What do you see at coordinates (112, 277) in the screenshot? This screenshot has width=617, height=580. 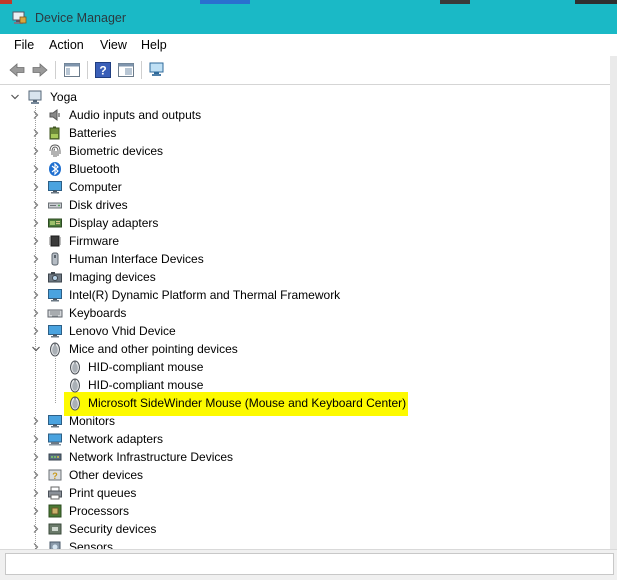 I see `tree-label: Imaging devices` at bounding box center [112, 277].